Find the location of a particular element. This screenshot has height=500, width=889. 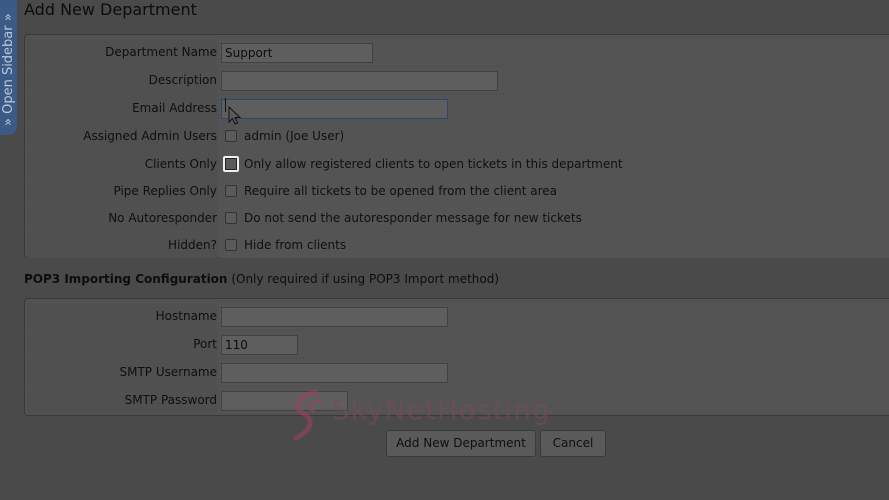

department-name-label: Department Name is located at coordinates (122, 52).